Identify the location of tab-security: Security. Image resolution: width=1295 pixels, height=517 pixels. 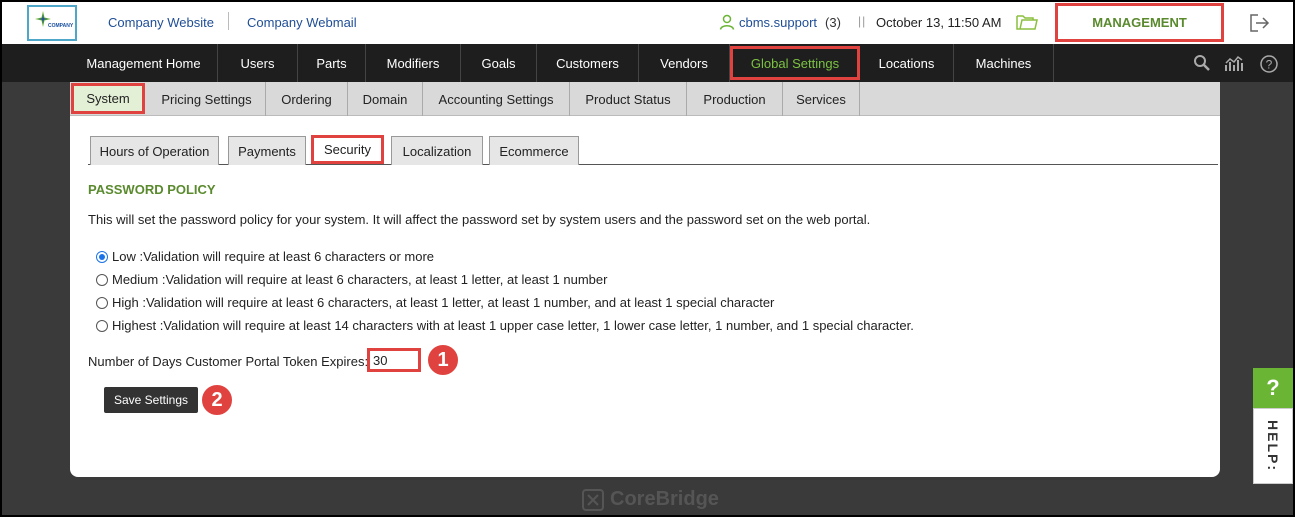
(347, 149).